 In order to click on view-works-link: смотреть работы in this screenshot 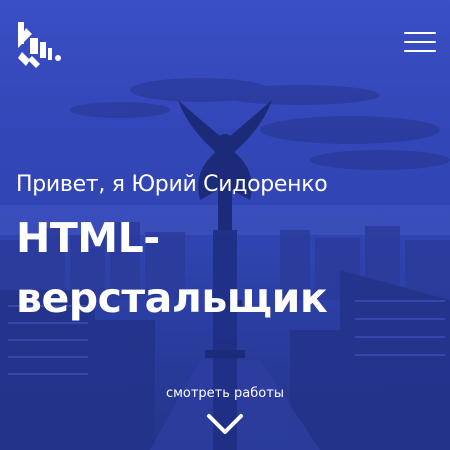, I will do `click(225, 393)`.